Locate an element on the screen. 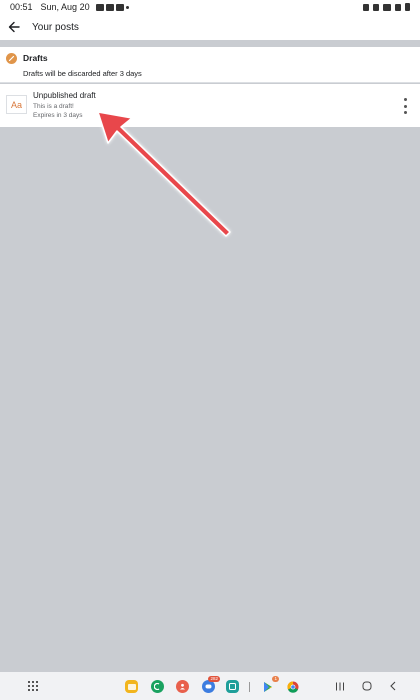  notification-icons is located at coordinates (112, 7).